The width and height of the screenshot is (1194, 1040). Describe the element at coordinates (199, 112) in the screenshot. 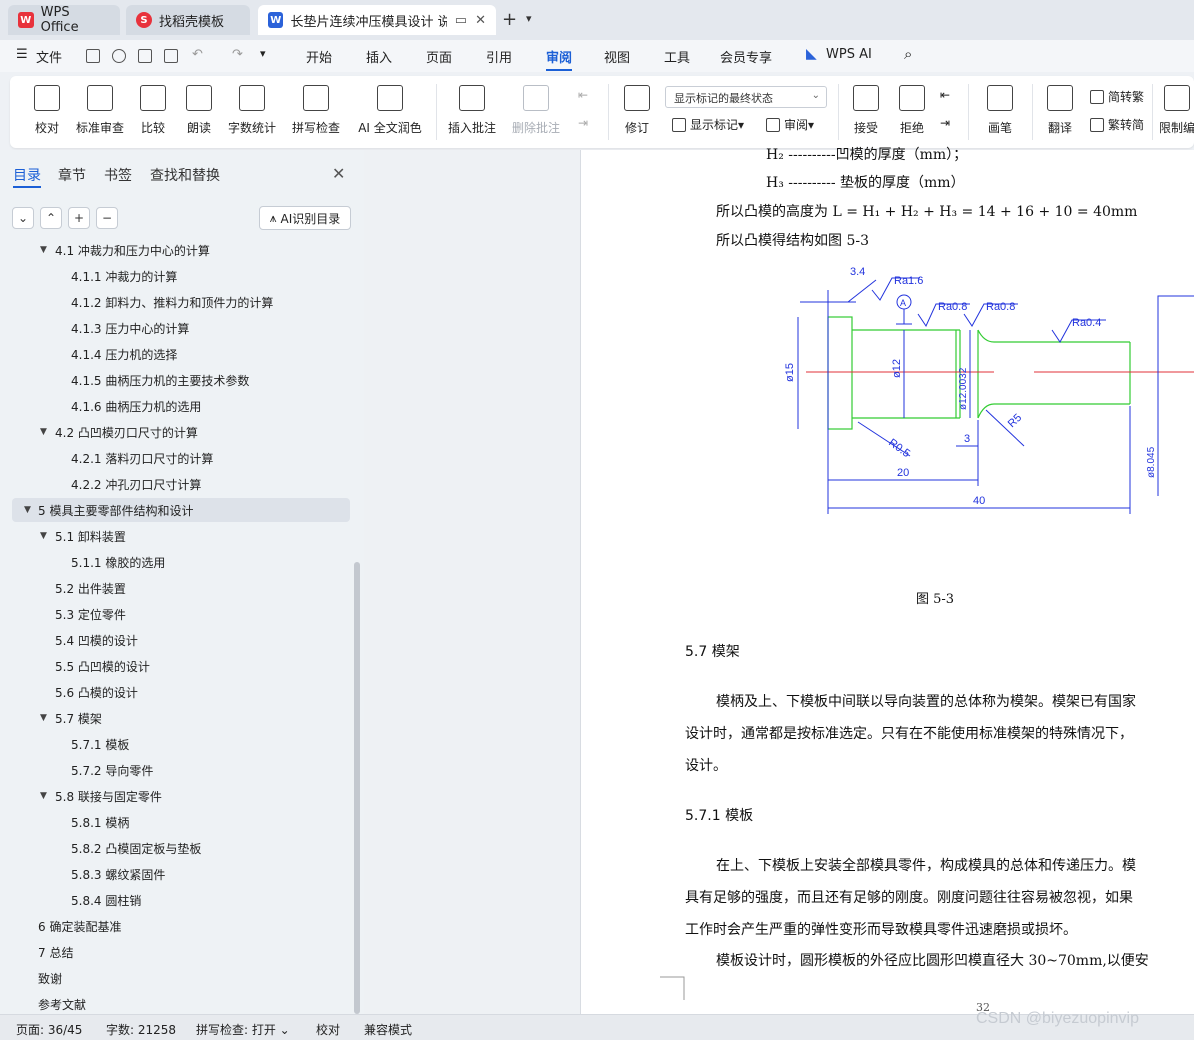

I see `read-aloud-button: 朗读` at that location.